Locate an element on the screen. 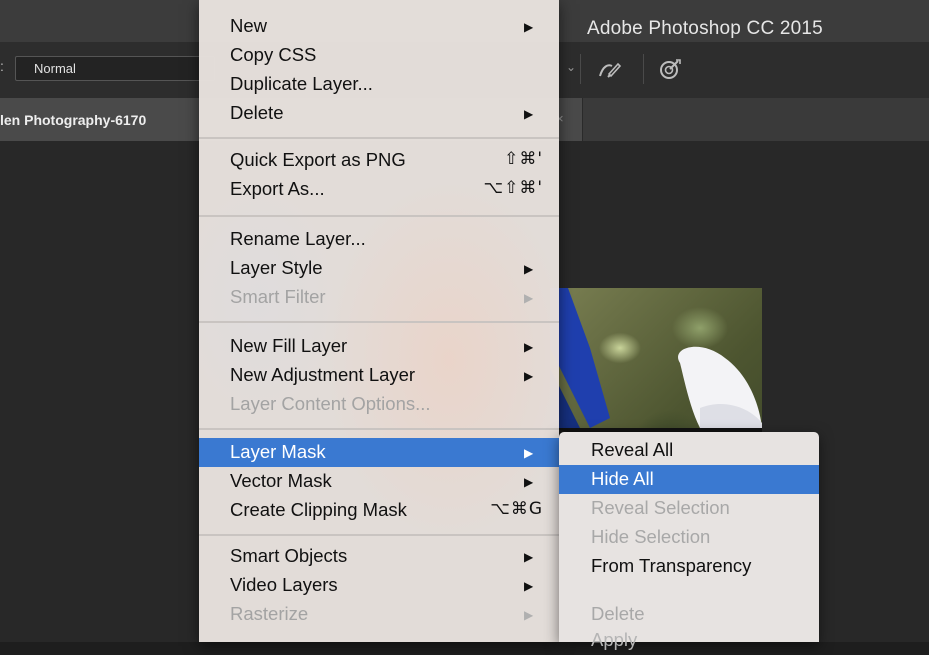 The image size is (929, 655). submenu-item-from-transparency: From Transparency is located at coordinates (689, 566).